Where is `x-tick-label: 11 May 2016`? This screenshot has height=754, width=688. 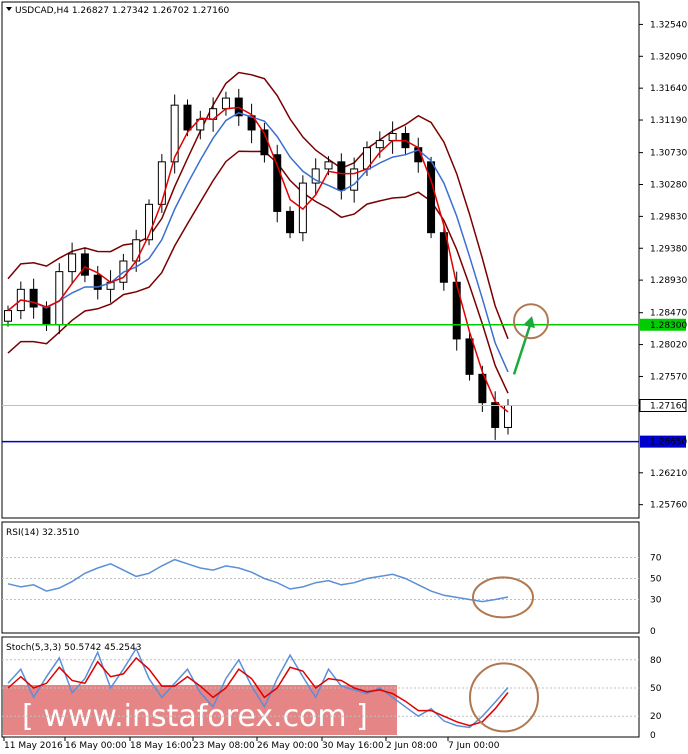 x-tick-label: 11 May 2016 is located at coordinates (33, 746).